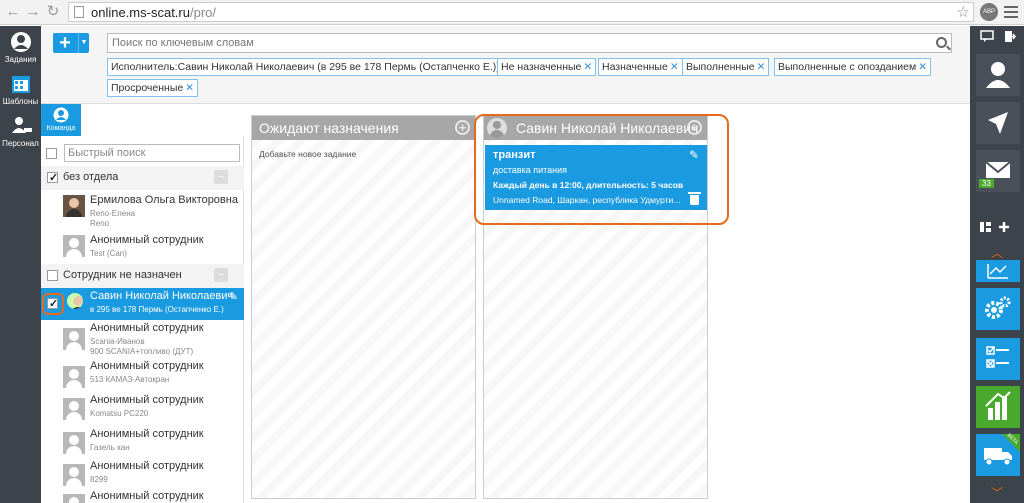  Describe the element at coordinates (142, 276) in the screenshot. I see `group-unassigned: Сотрудник не назначен –` at that location.